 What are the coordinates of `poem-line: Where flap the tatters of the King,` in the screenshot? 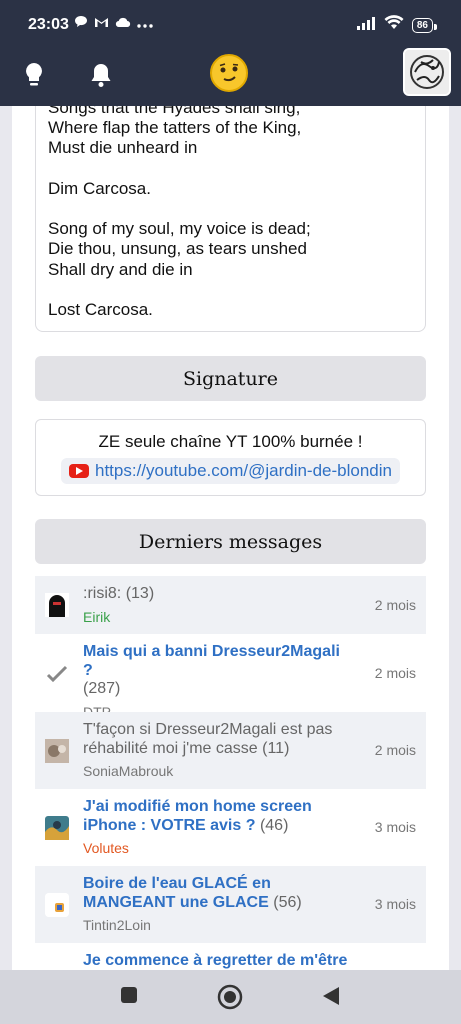 It's located at (175, 128).